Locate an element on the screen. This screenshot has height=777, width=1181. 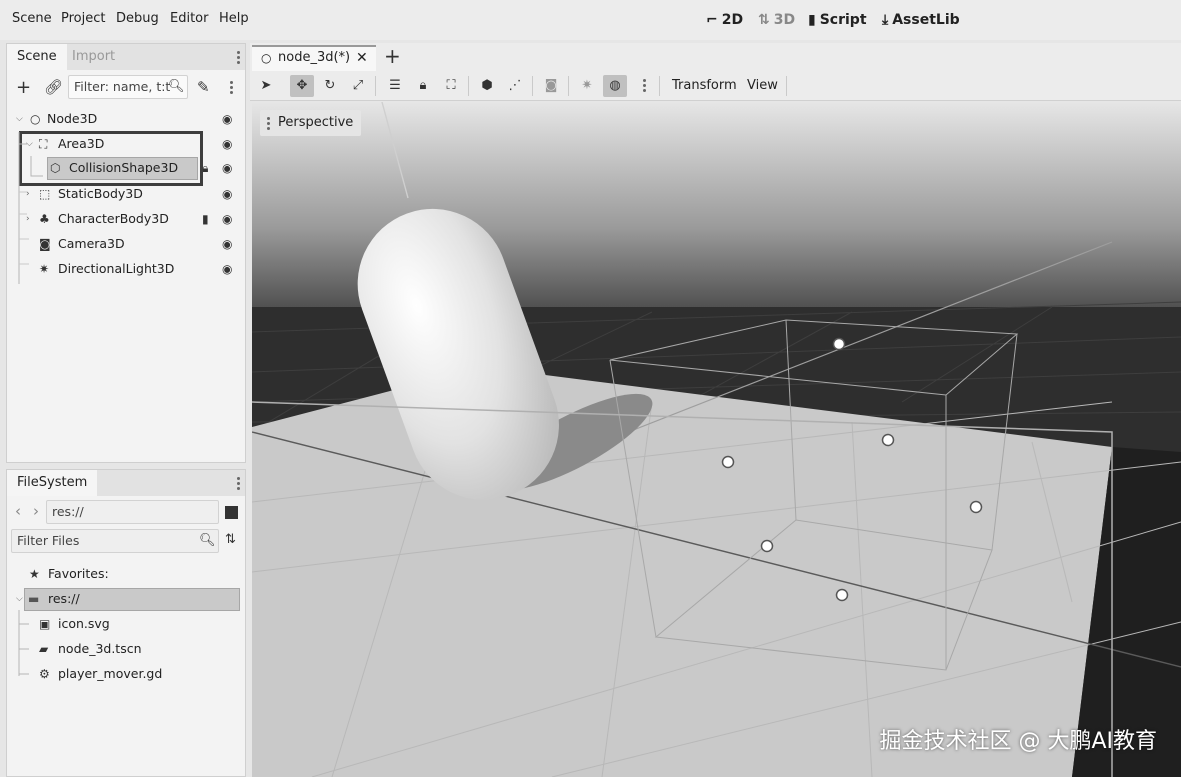
favorites-item: ★ Favorites: is located at coordinates (126, 574).